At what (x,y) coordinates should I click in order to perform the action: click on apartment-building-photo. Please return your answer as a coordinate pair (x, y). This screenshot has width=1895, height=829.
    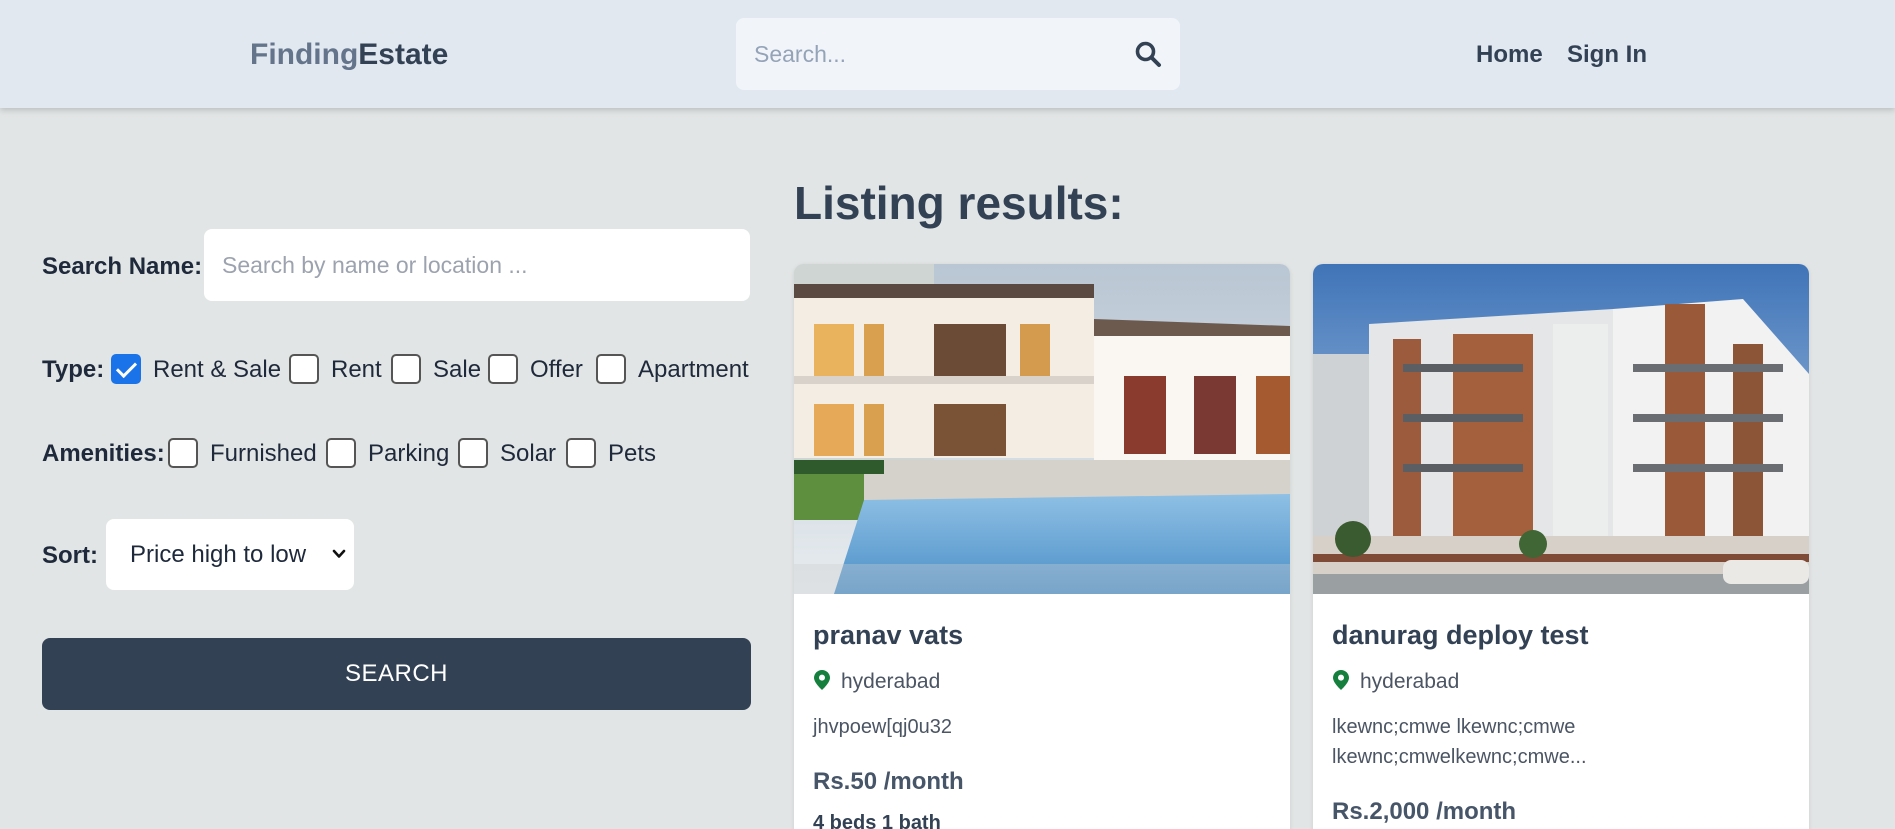
    Looking at the image, I should click on (1561, 429).